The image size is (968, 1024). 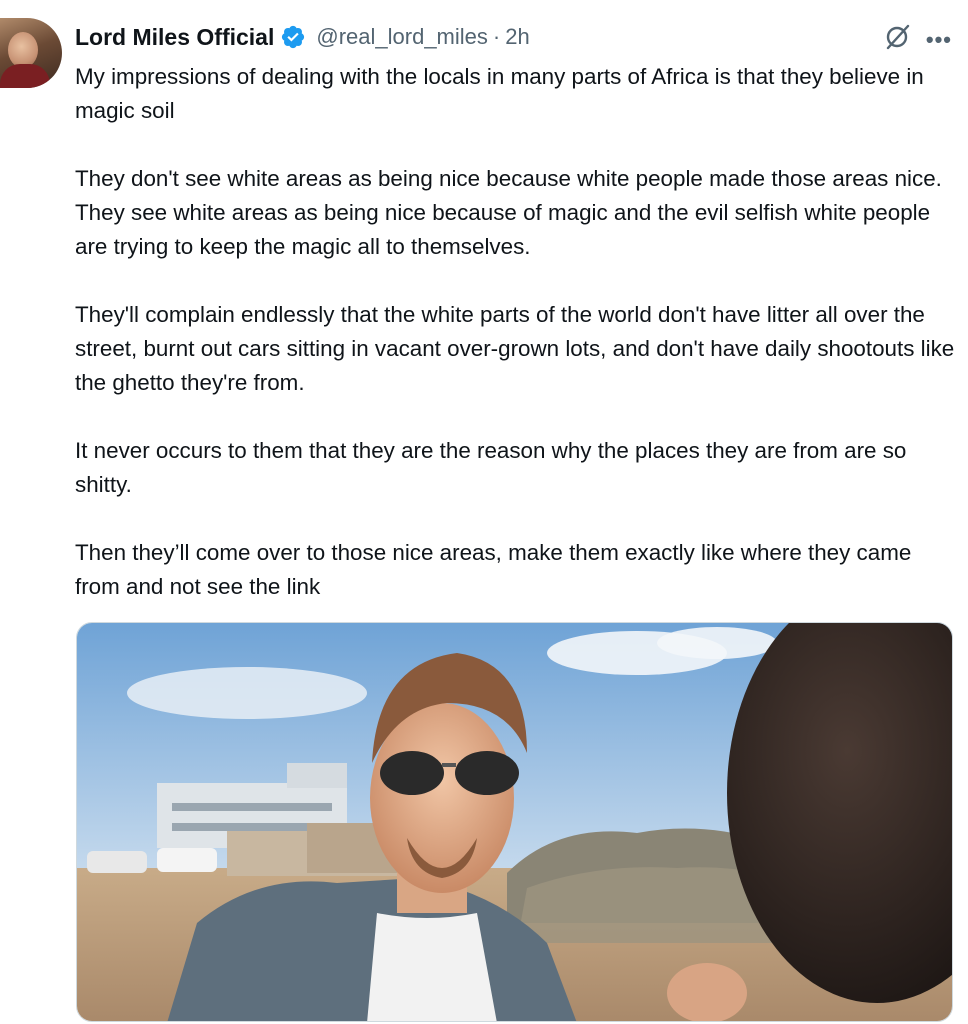 I want to click on grok-icon, so click(x=897, y=39).